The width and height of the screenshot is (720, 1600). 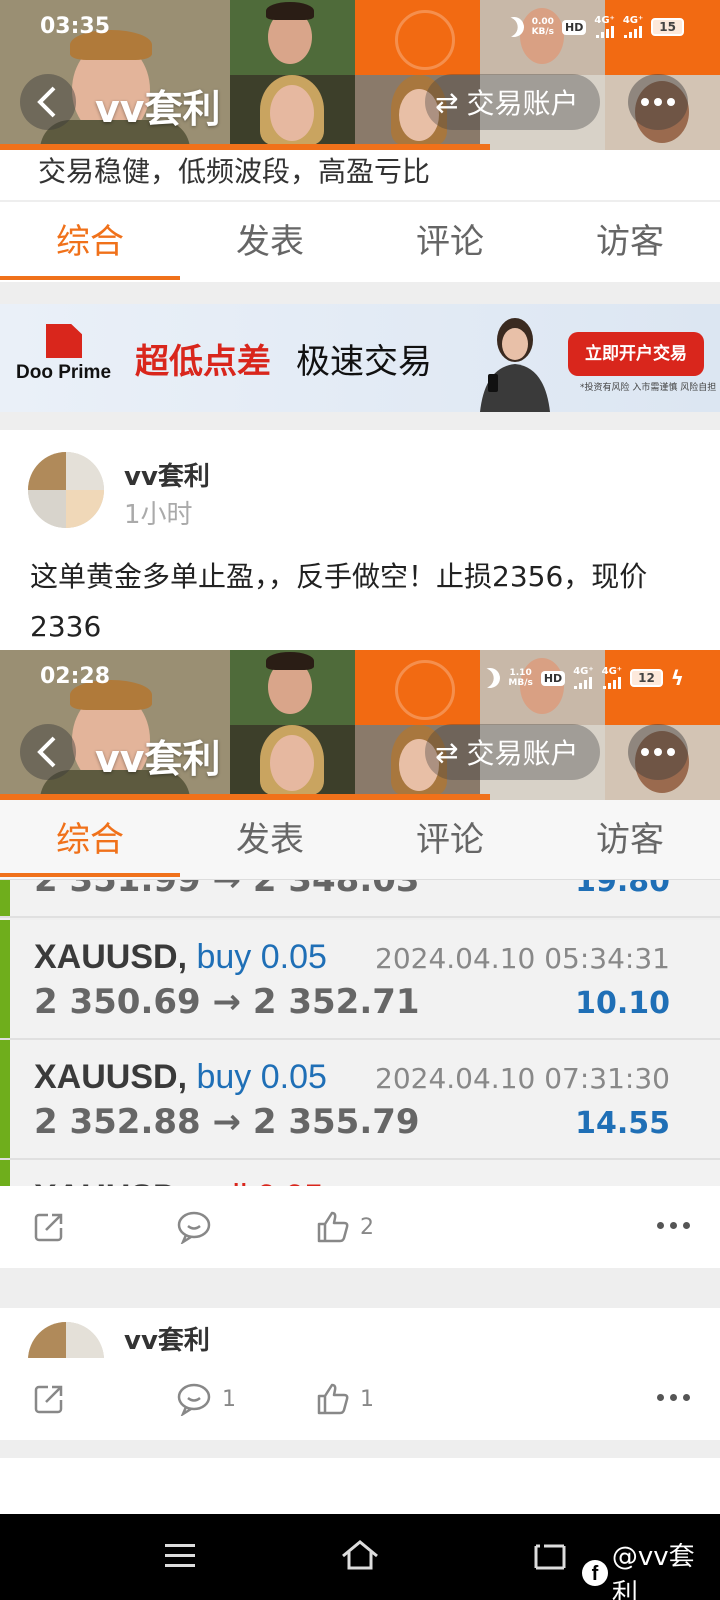 What do you see at coordinates (227, 1122) in the screenshot?
I see `trade-prices: 2 352.88 → 2 355.79` at bounding box center [227, 1122].